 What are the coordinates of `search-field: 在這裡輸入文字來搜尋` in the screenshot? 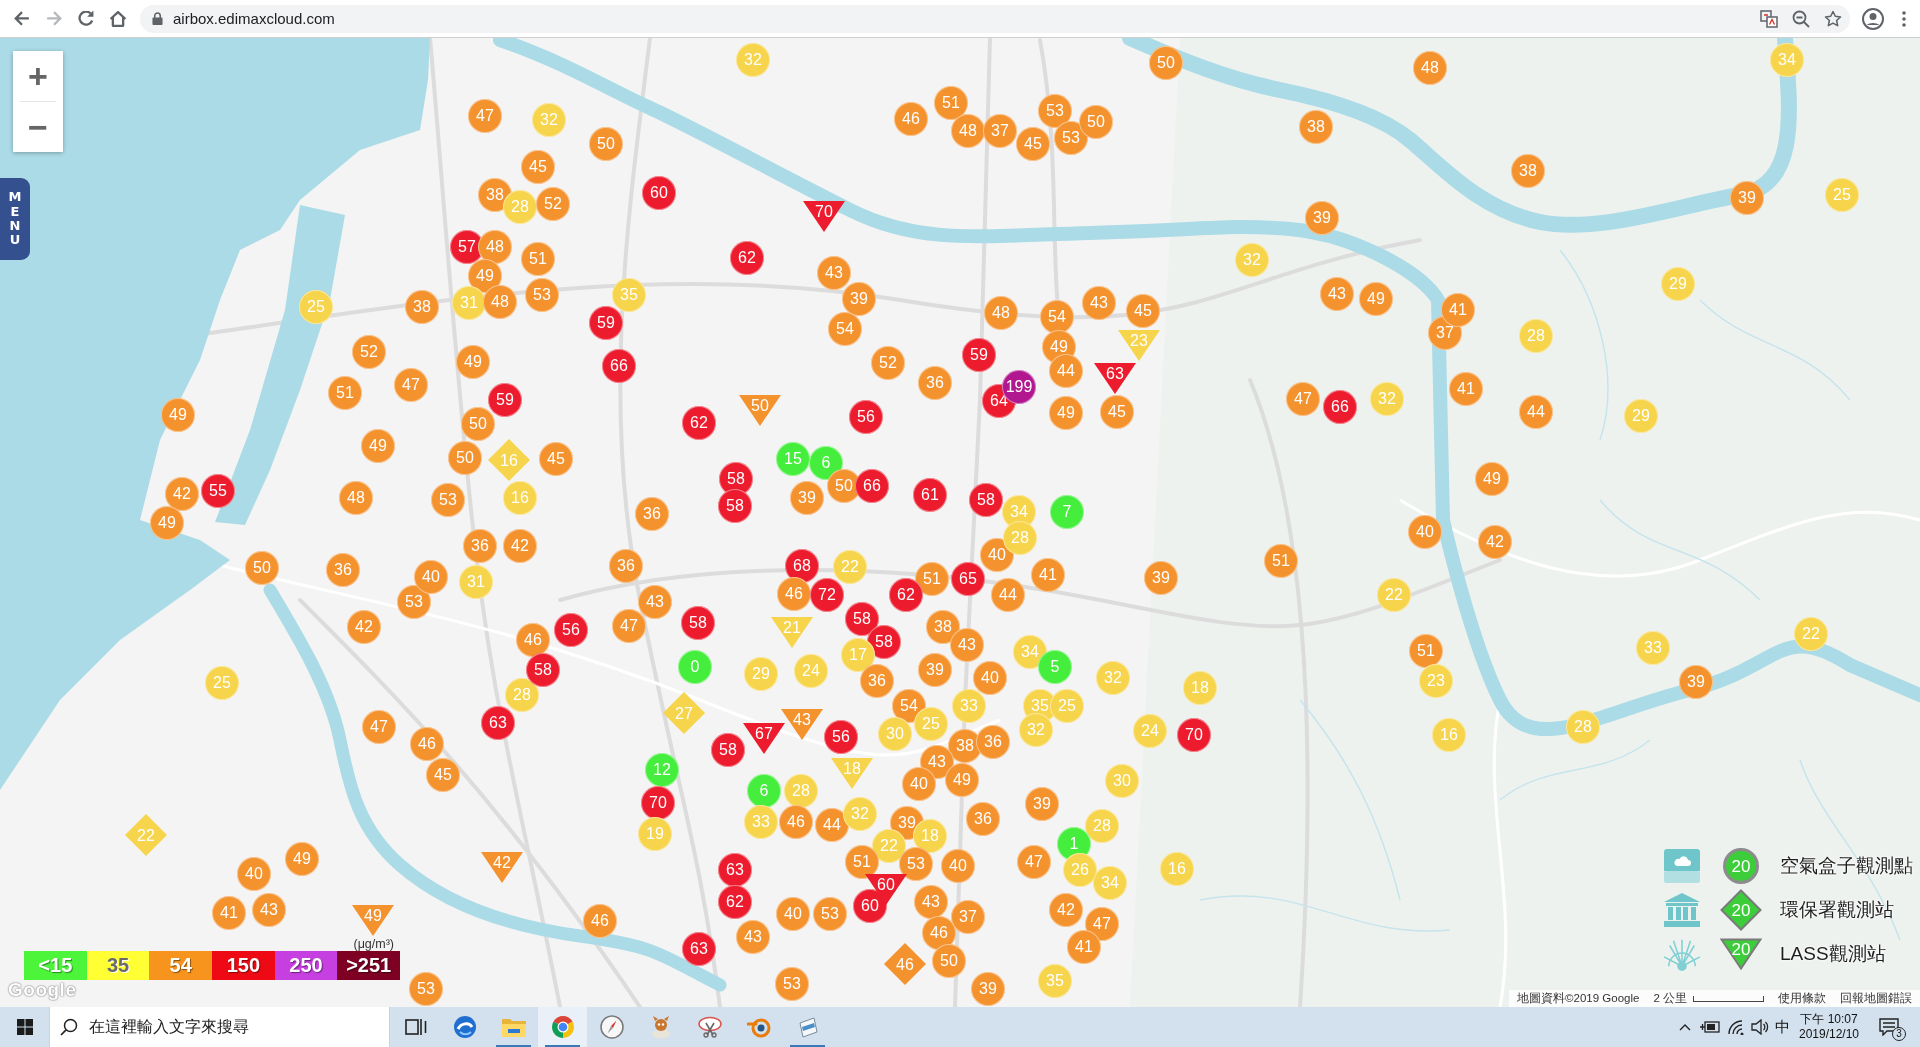 It's located at (219, 1027).